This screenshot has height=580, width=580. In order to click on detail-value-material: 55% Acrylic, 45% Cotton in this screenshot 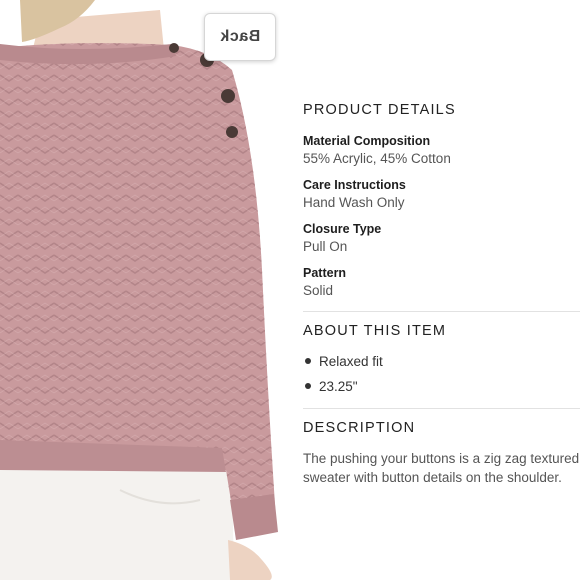, I will do `click(377, 158)`.